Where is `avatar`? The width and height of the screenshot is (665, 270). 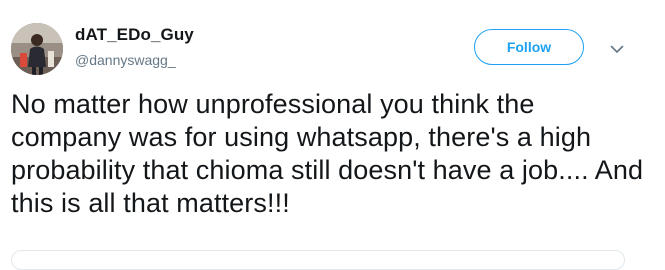 avatar is located at coordinates (37, 49).